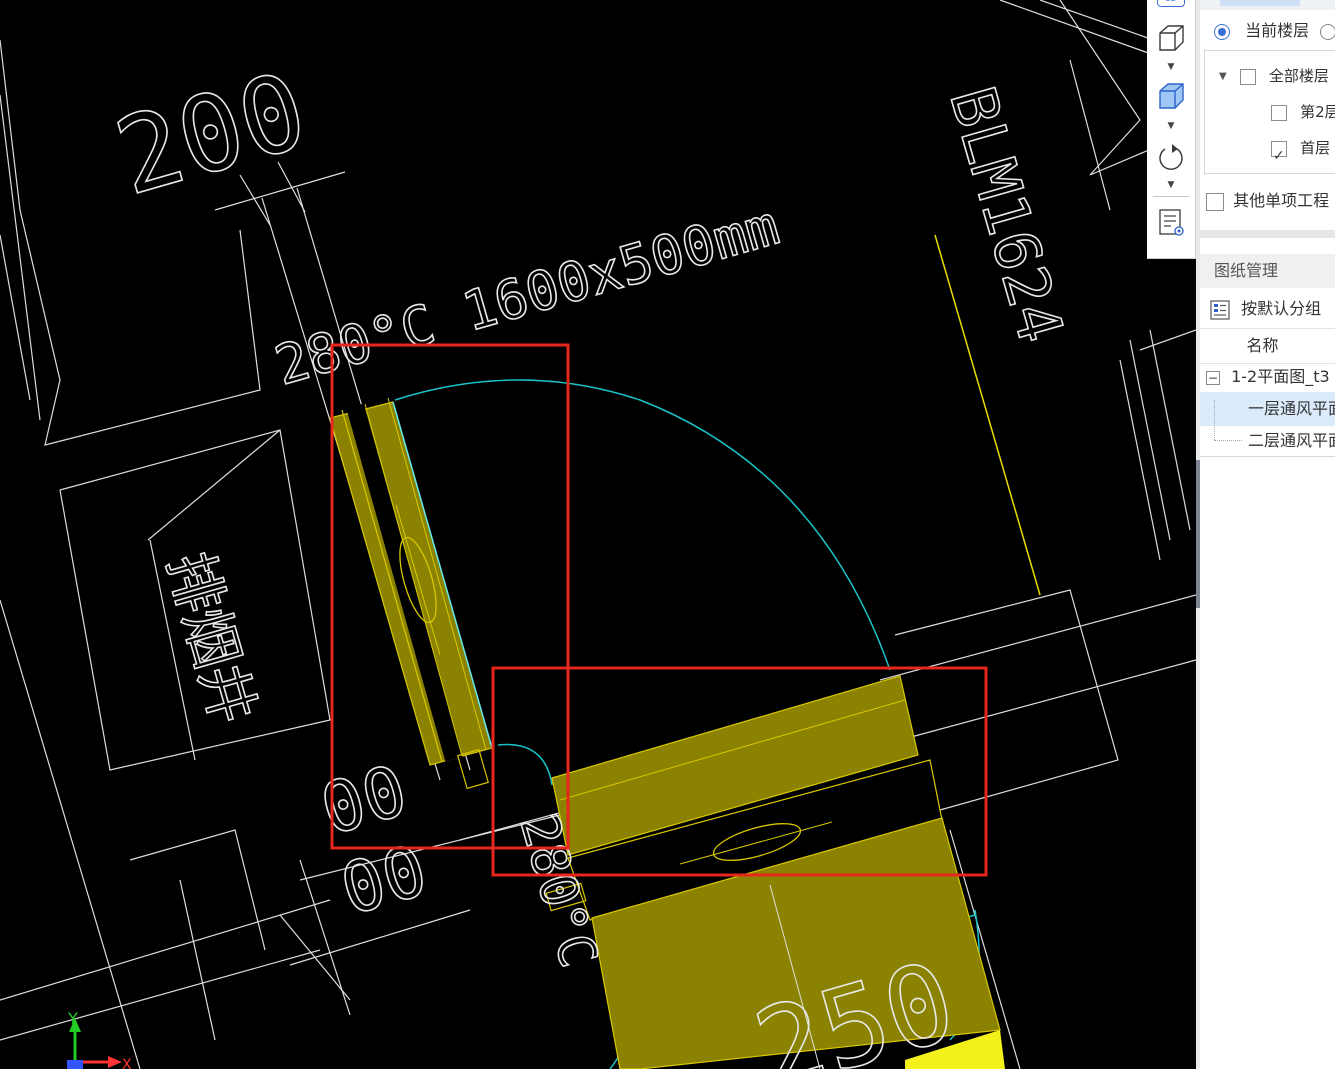 Image resolution: width=1335 pixels, height=1069 pixels. What do you see at coordinates (1171, 126) in the screenshot?
I see `solid-dropdown-arrow: ▼` at bounding box center [1171, 126].